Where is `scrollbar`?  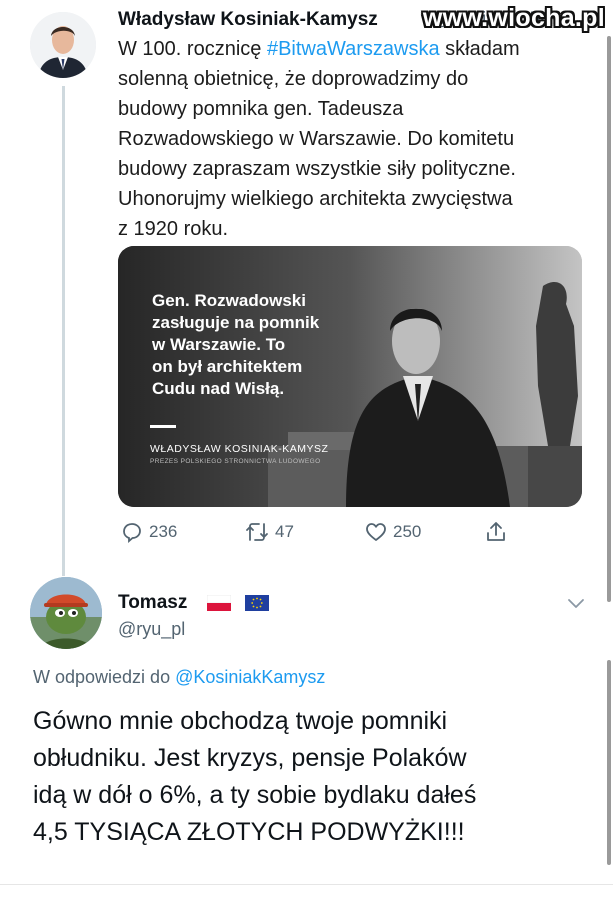 scrollbar is located at coordinates (609, 319).